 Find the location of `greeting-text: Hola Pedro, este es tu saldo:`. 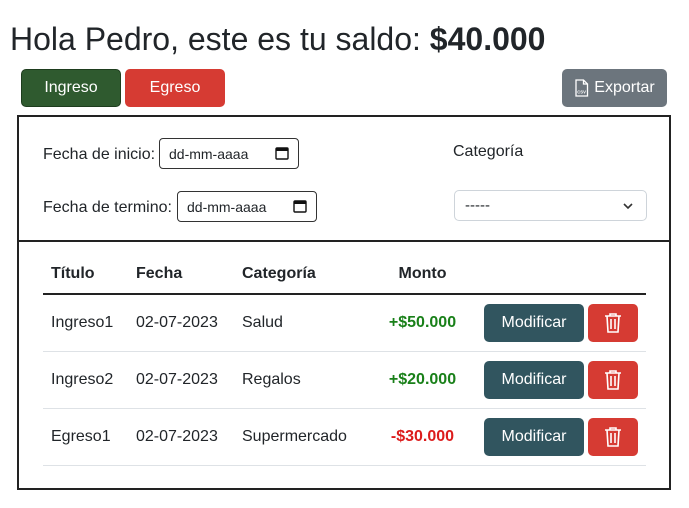

greeting-text: Hola Pedro, este es tu saldo: is located at coordinates (215, 39).